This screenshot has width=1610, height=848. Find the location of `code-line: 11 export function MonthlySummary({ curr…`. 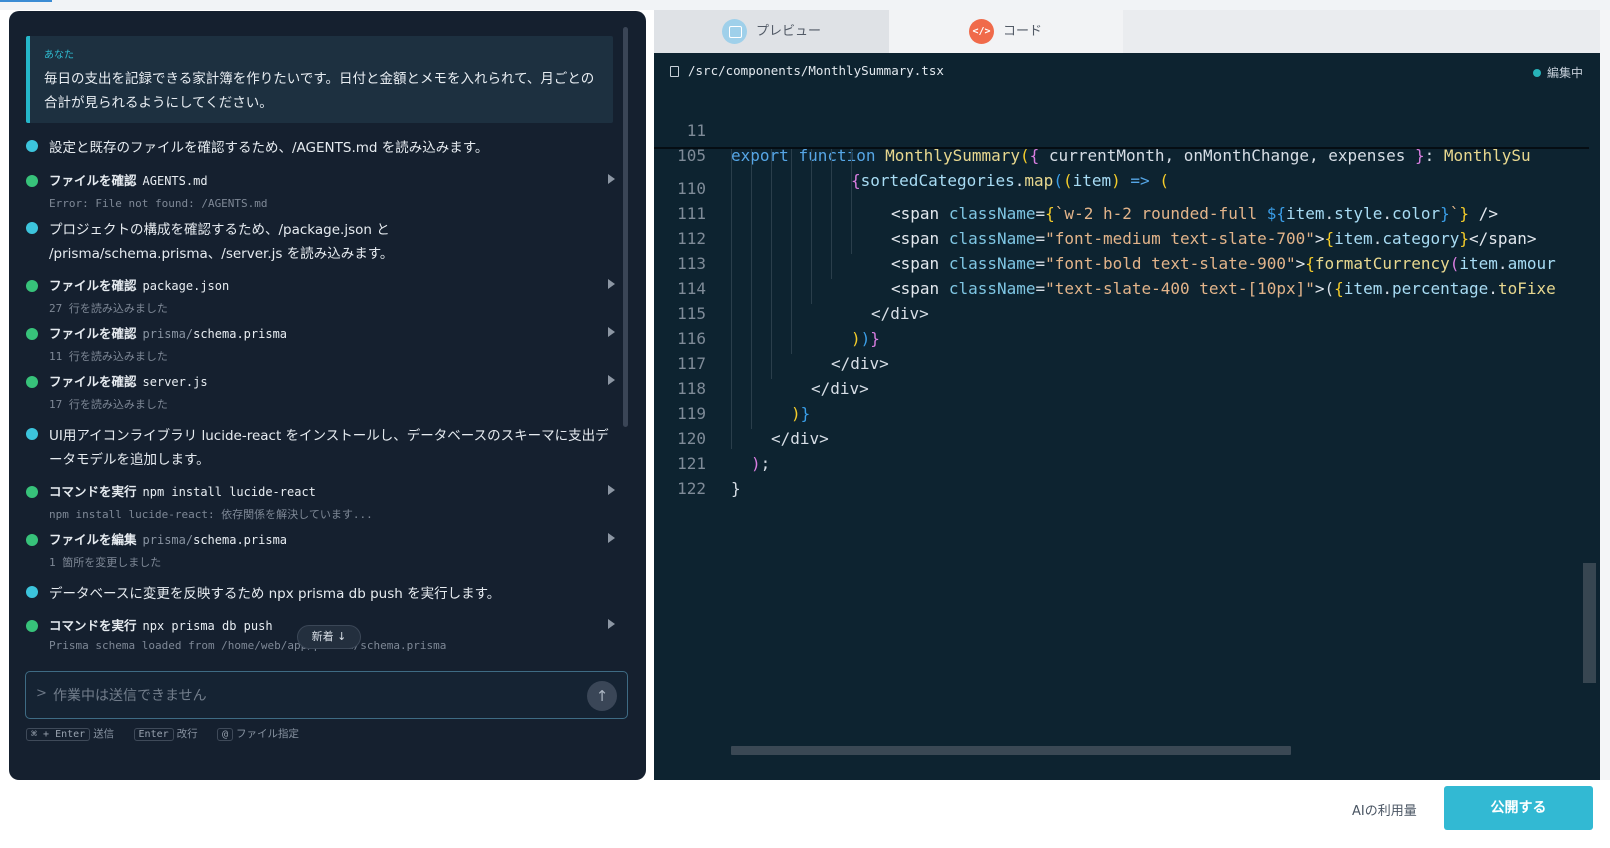

code-line: 11 export function MonthlySummary({ curr… is located at coordinates (1108, 143).